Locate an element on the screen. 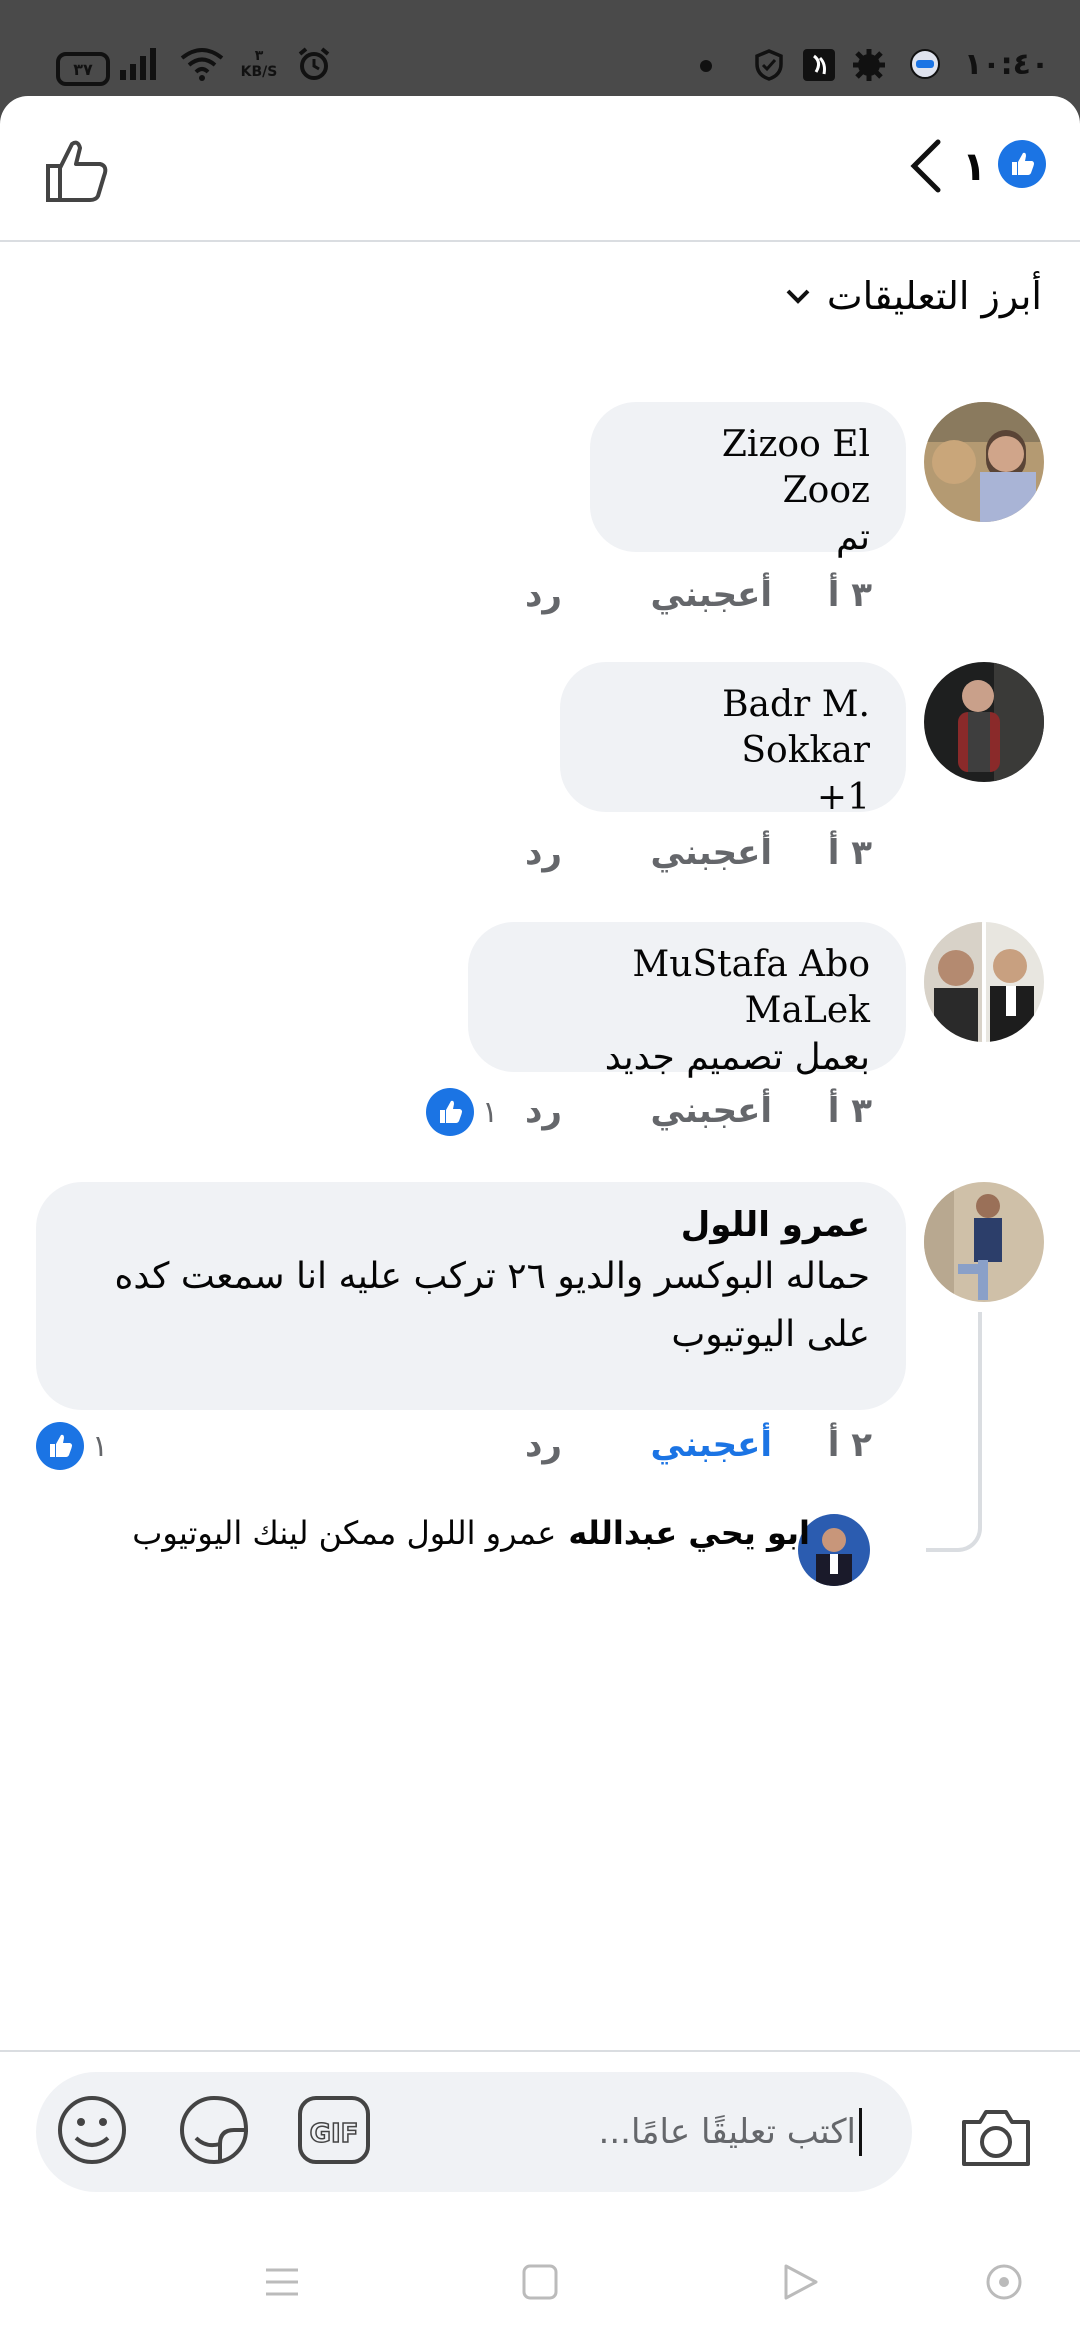  notification-dot is located at coordinates (706, 66).